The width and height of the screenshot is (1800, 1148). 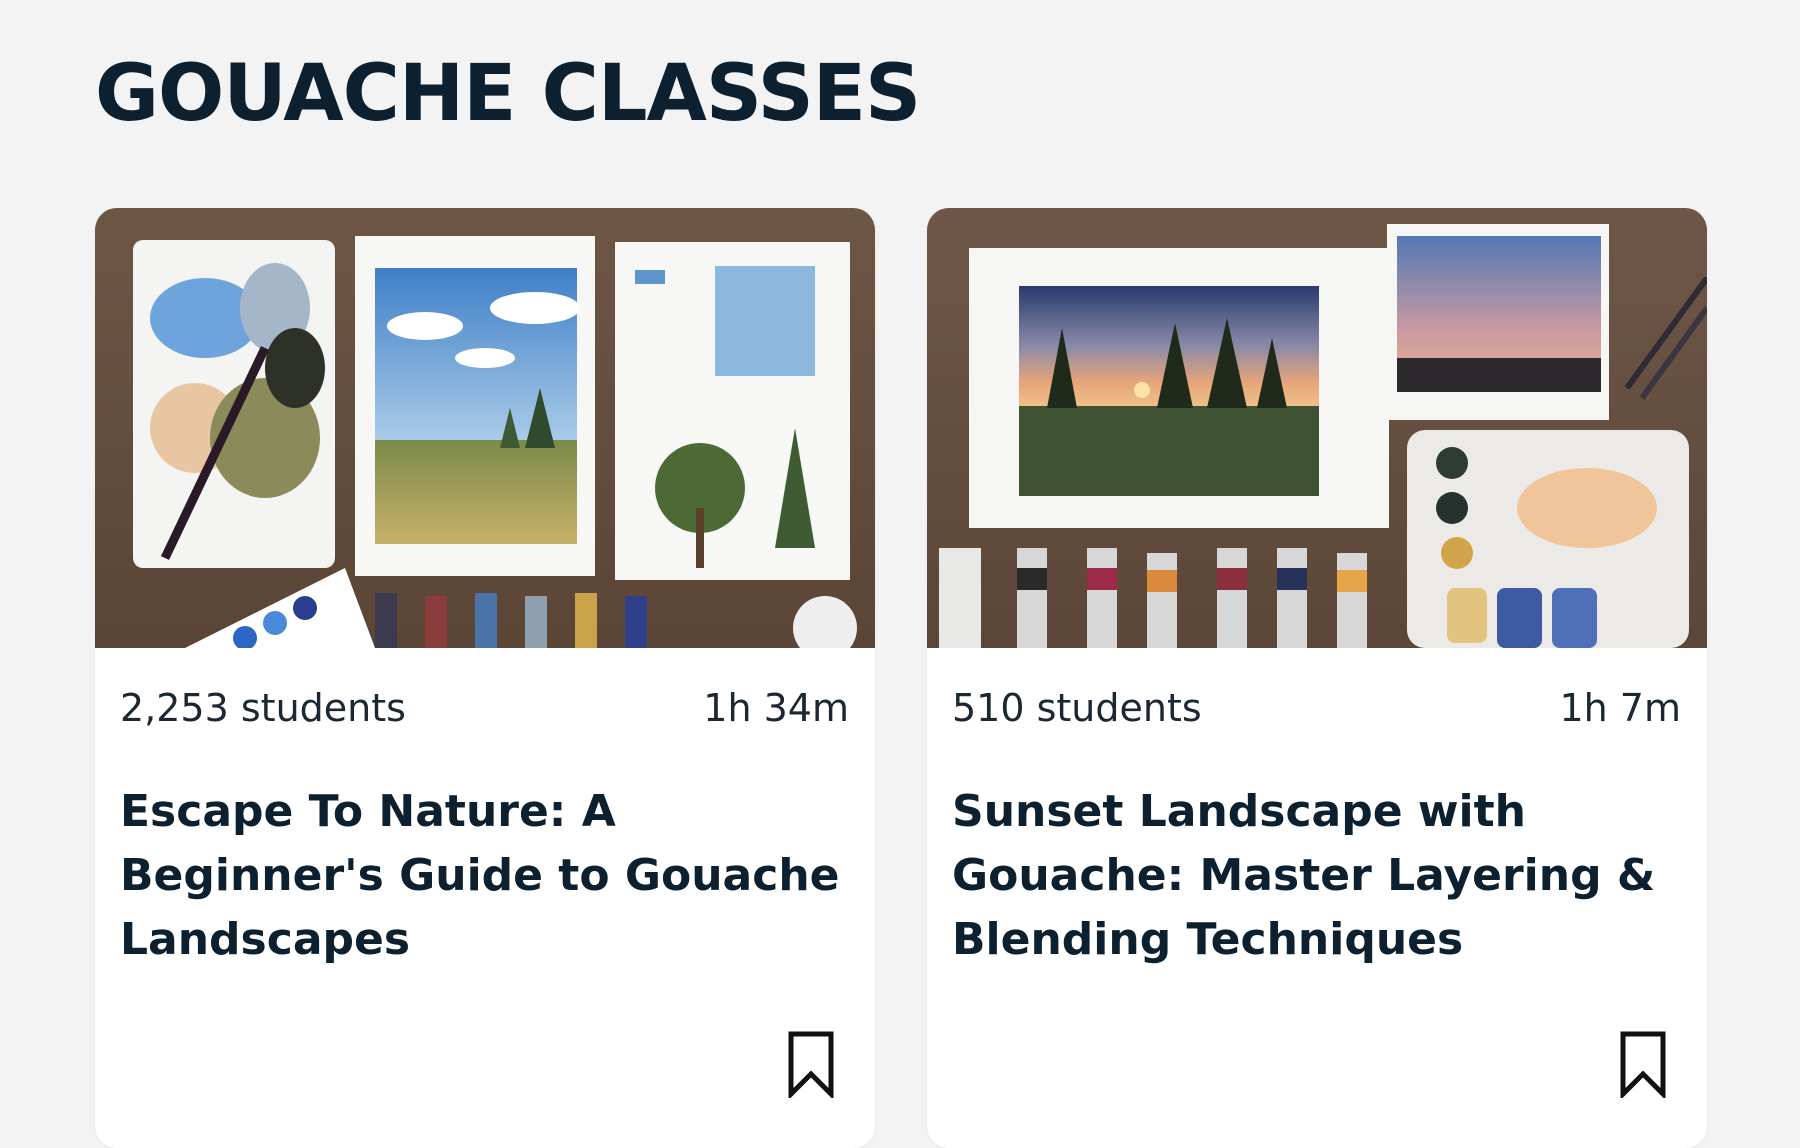 What do you see at coordinates (1077, 708) in the screenshot?
I see `student-count: 510 students` at bounding box center [1077, 708].